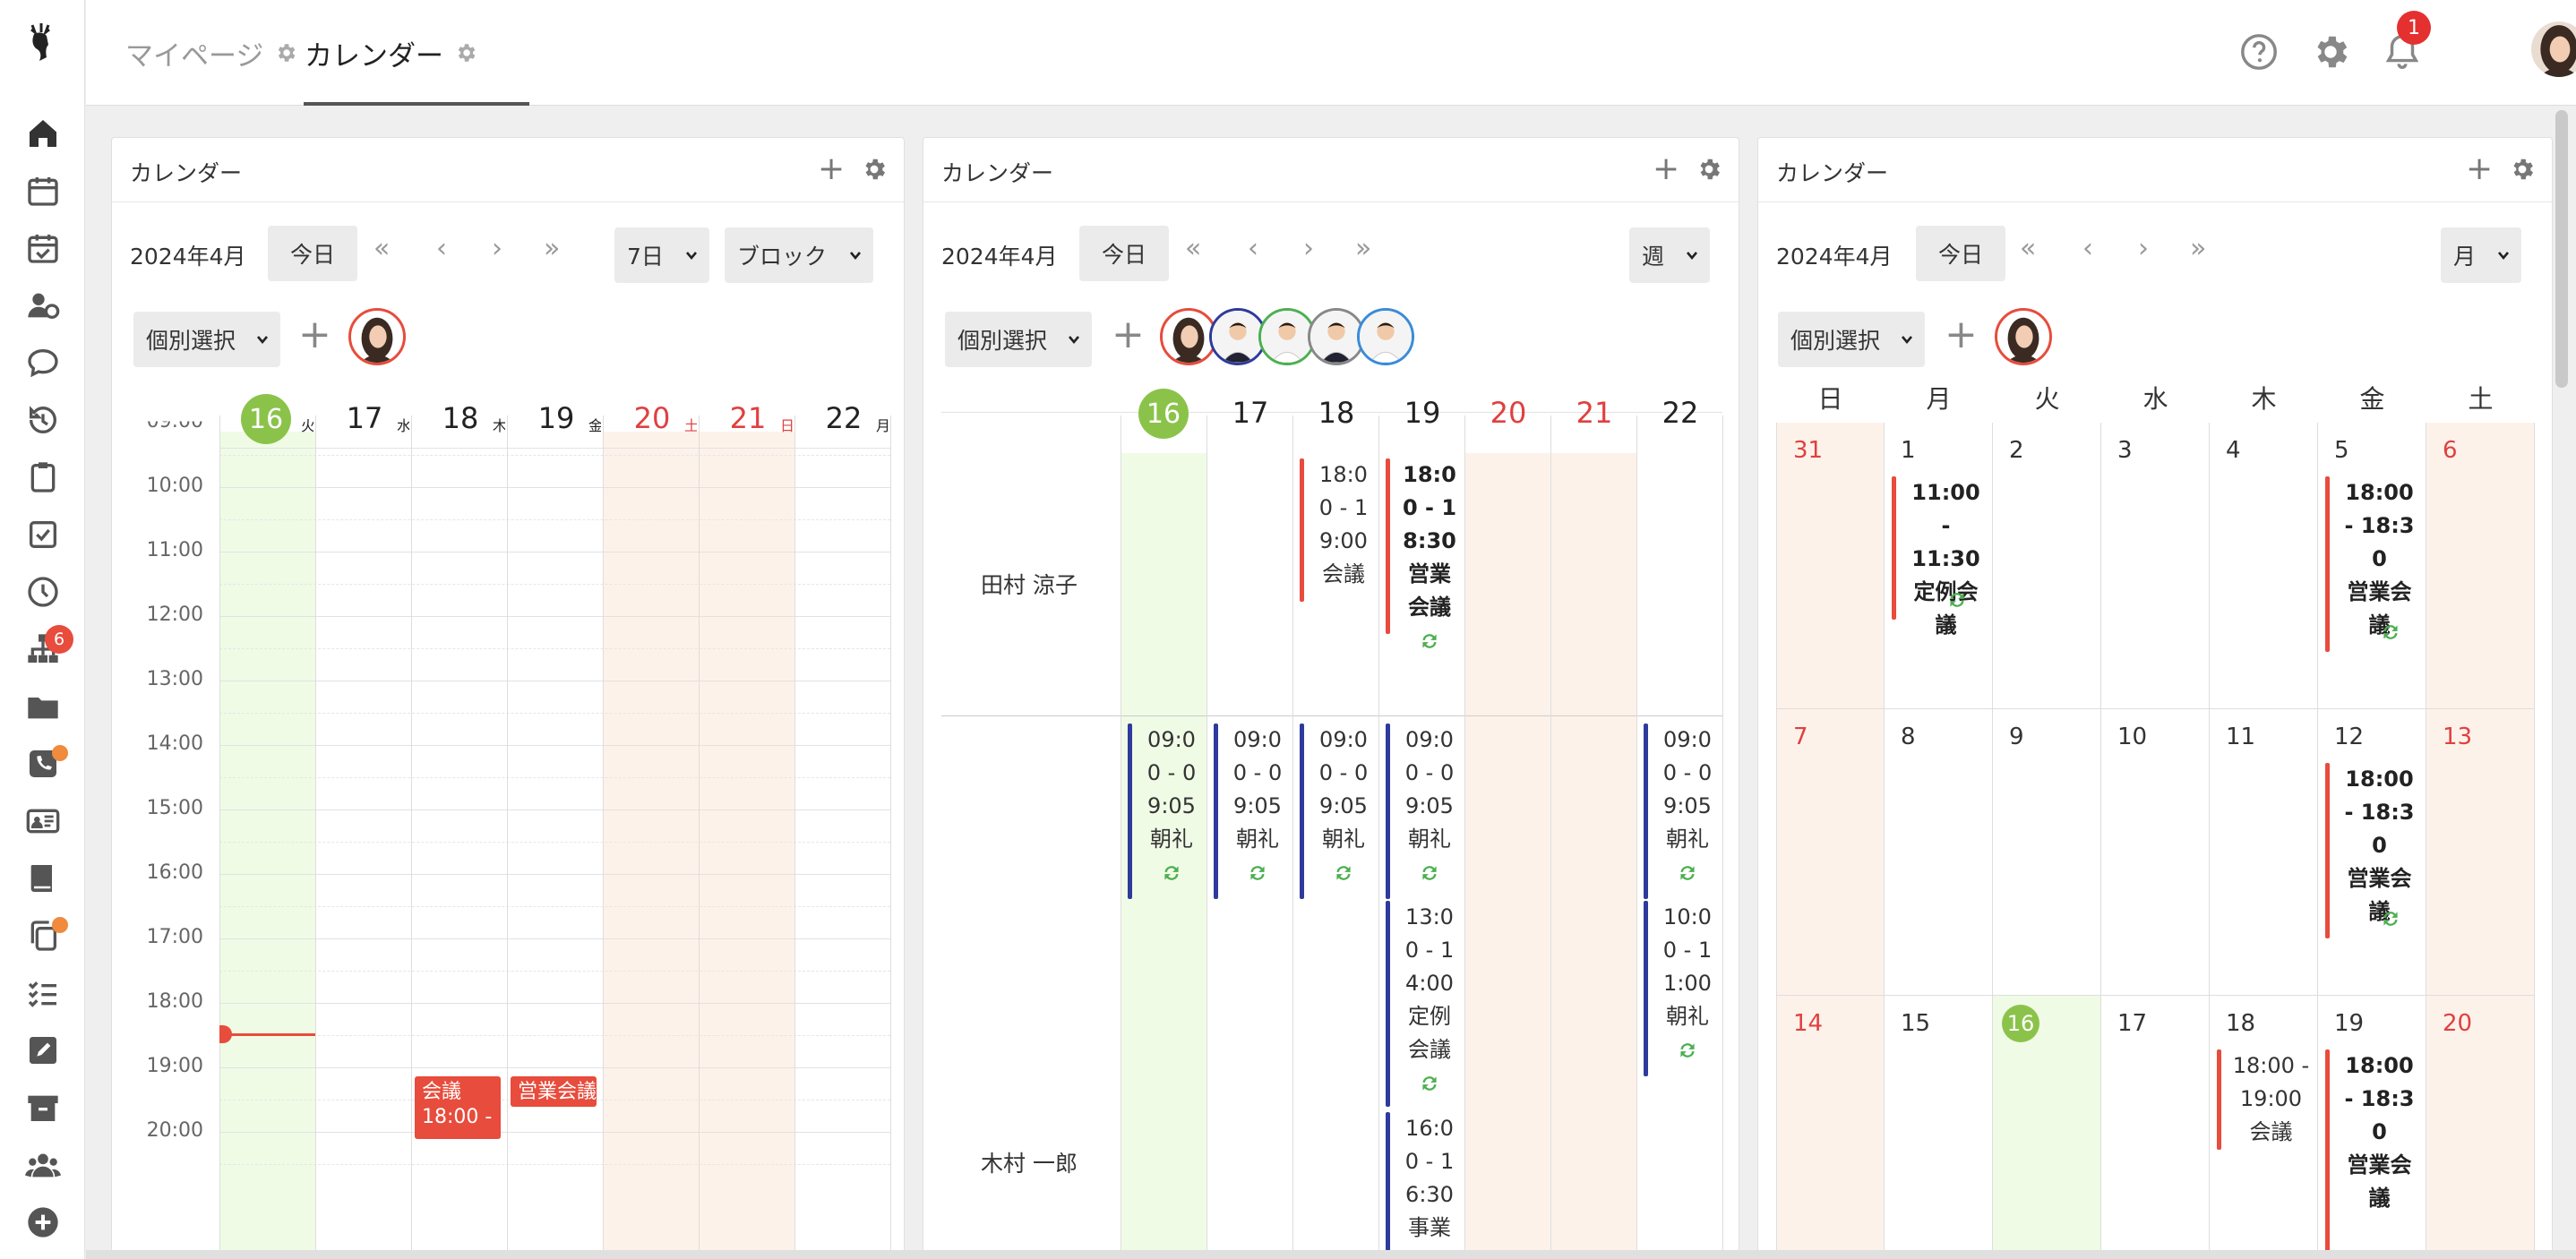  Describe the element at coordinates (42, 535) in the screenshot. I see `sidebar-item-checkbox` at that location.